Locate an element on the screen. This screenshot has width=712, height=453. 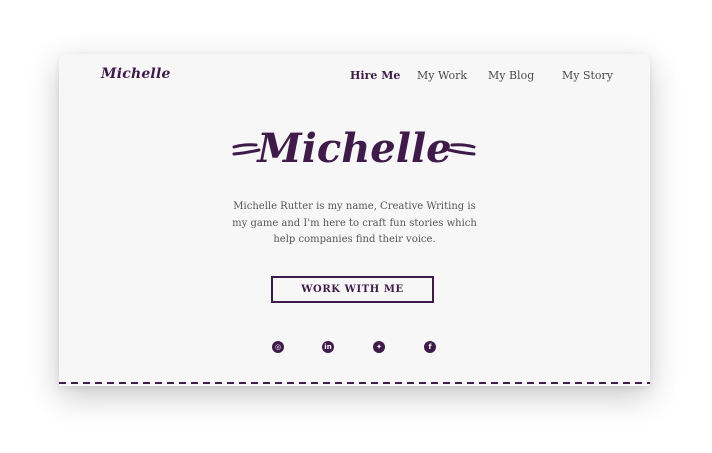
hero-title: Michelle is located at coordinates (354, 148).